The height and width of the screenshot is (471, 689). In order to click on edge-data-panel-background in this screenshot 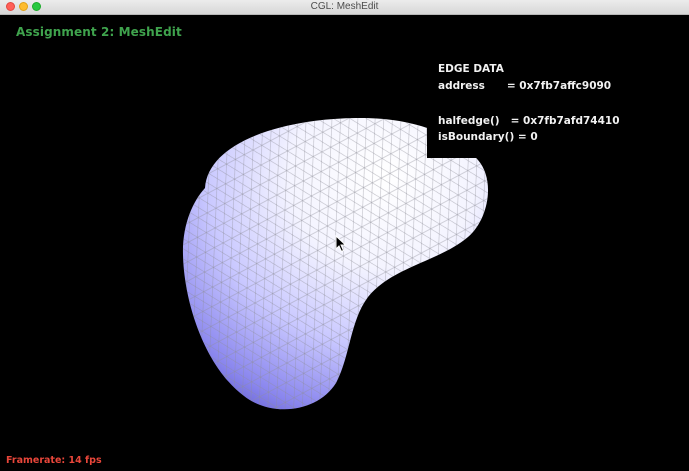, I will do `click(507, 110)`.